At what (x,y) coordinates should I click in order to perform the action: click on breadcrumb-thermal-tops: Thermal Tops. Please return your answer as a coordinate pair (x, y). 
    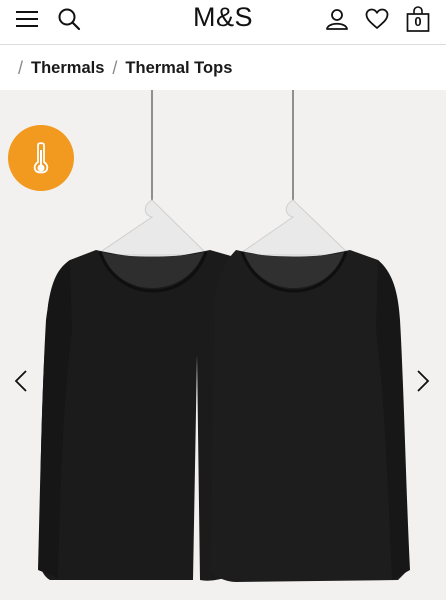
    Looking at the image, I should click on (178, 68).